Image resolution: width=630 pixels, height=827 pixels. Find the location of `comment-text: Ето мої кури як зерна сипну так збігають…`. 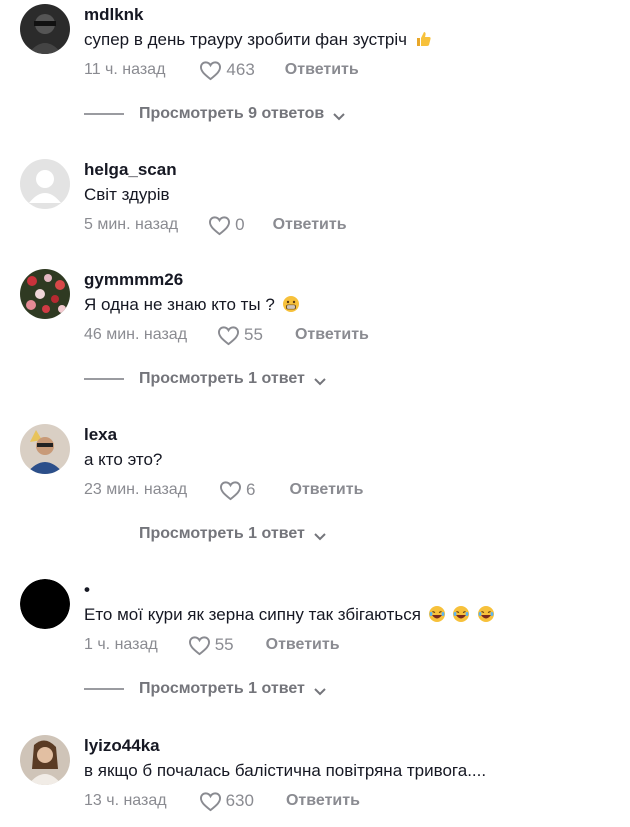

comment-text: Ето мої кури як зерна сипну так збігають… is located at coordinates (349, 615).